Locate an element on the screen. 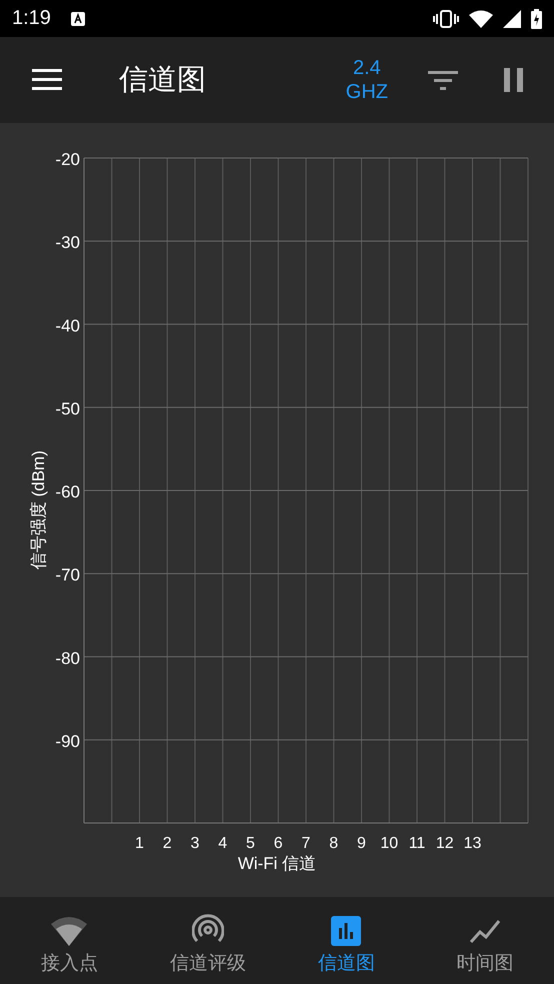  x-tick-label: 11 is located at coordinates (417, 843).